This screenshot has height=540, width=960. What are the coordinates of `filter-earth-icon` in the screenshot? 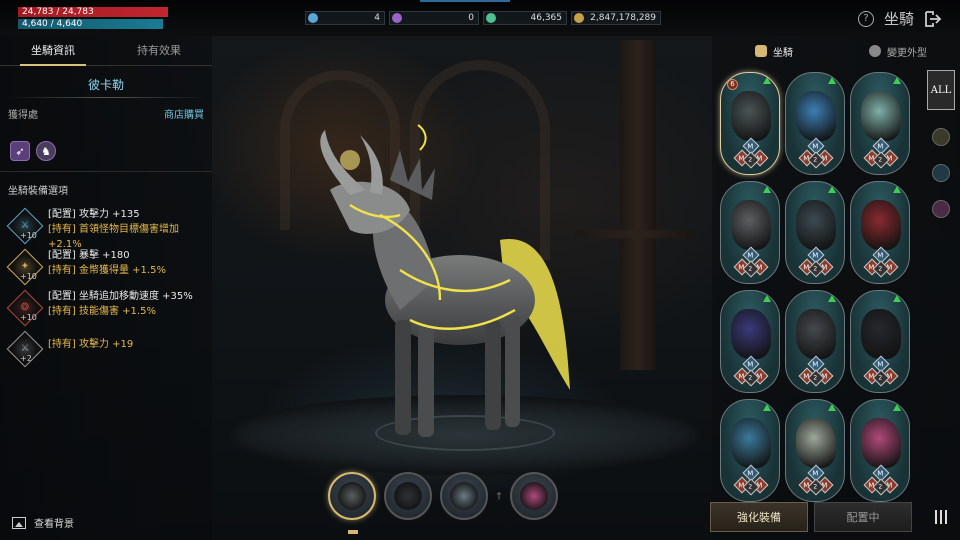 It's located at (941, 137).